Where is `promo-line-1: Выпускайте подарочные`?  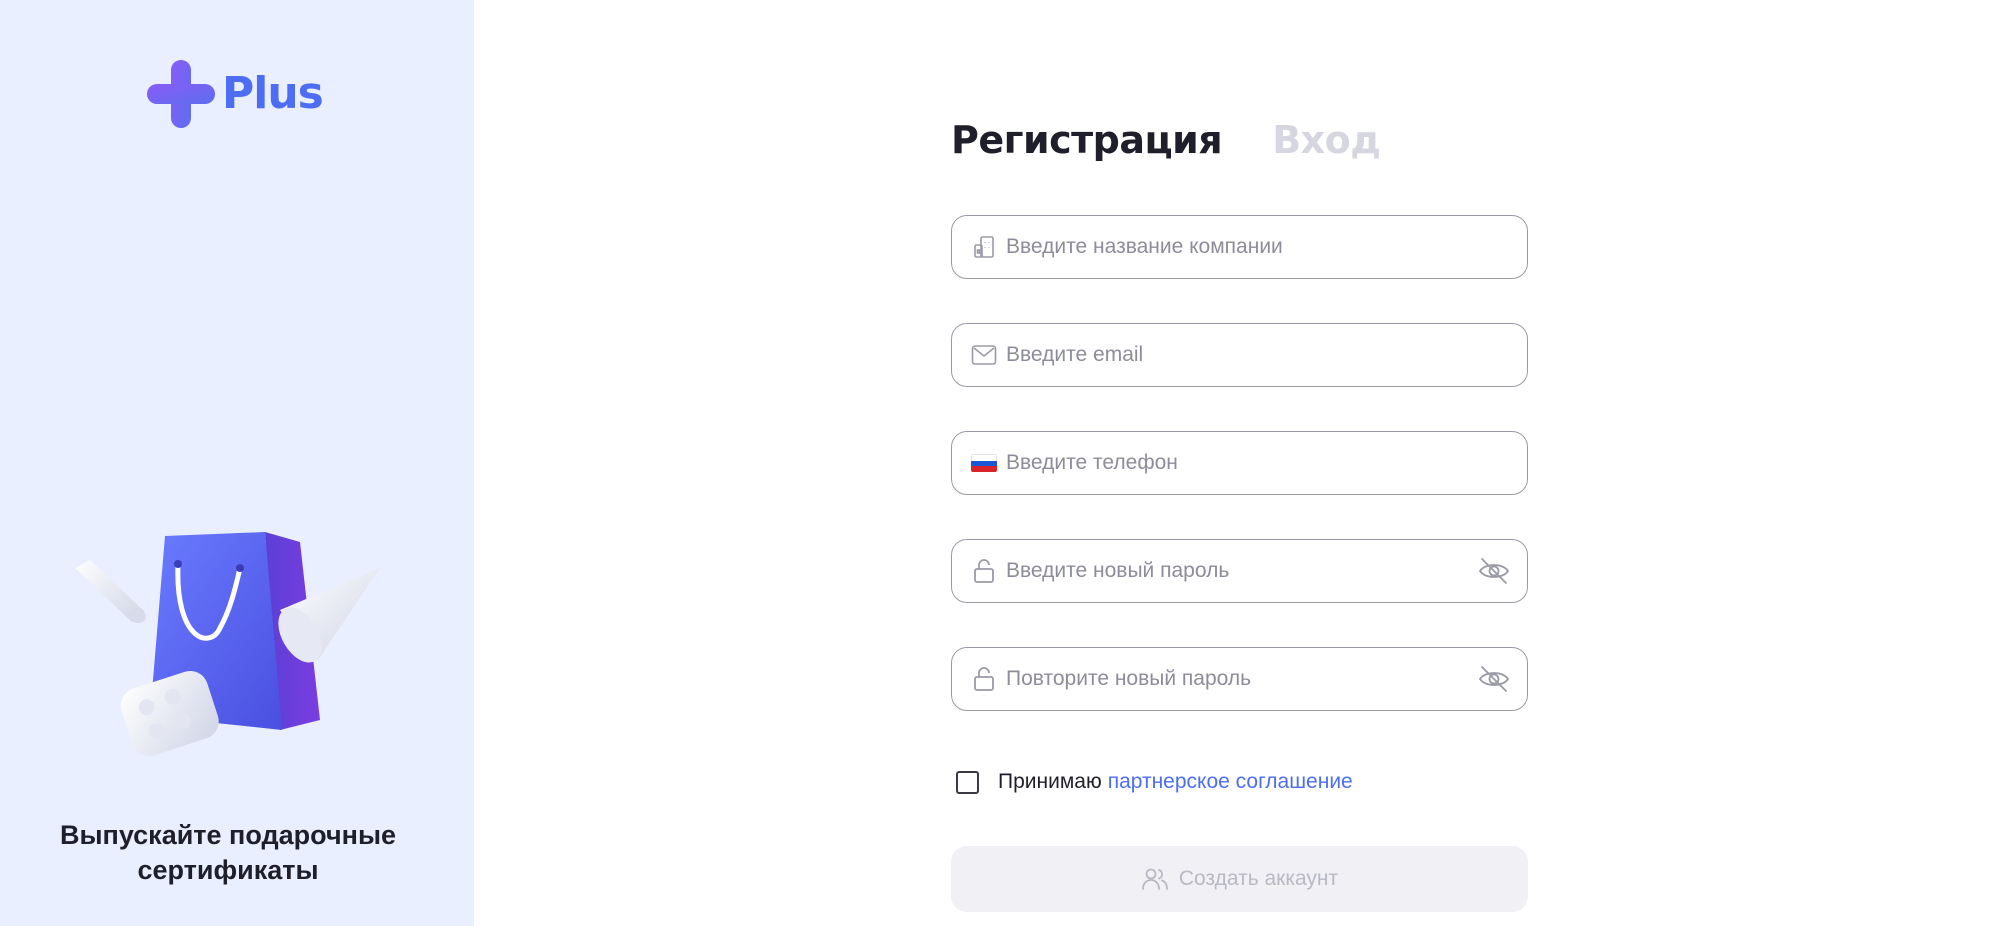
promo-line-1: Выпускайте подарочные is located at coordinates (228, 835).